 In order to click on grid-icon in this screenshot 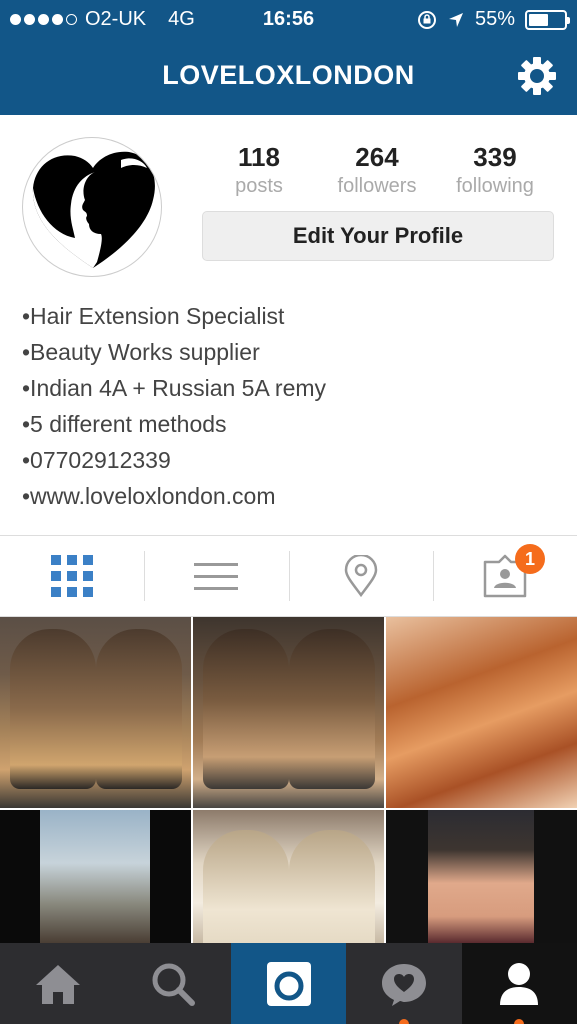, I will do `click(72, 576)`.